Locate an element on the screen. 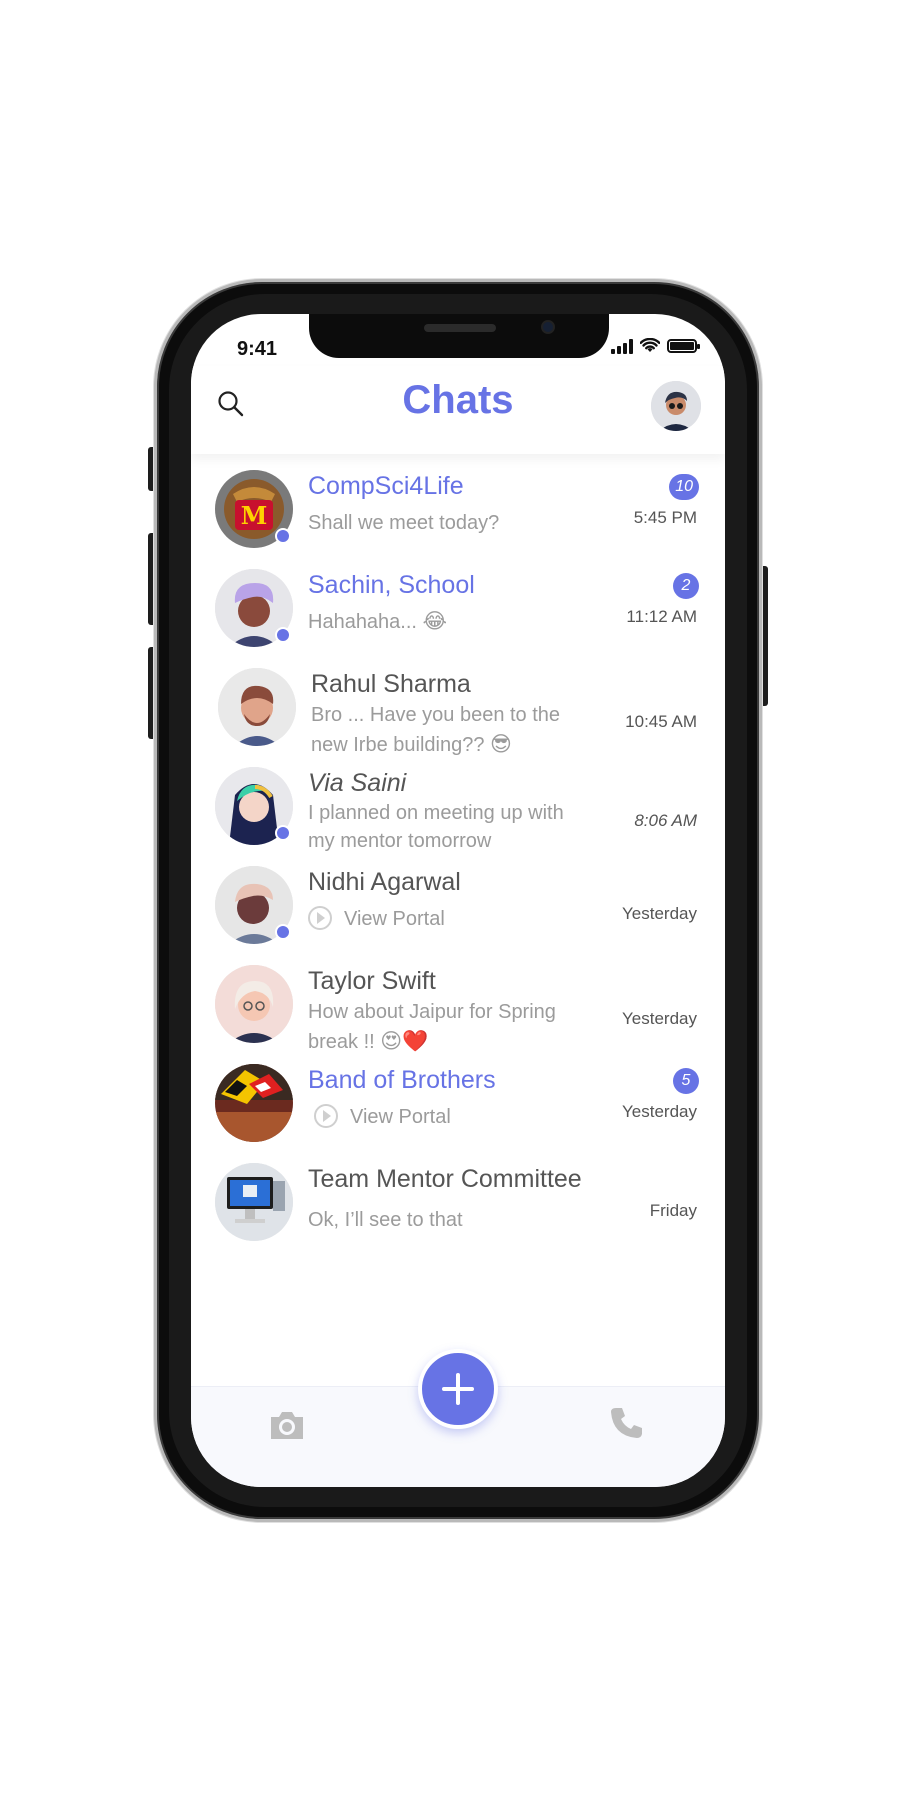  emoji-laugh: 😂 is located at coordinates (435, 621).